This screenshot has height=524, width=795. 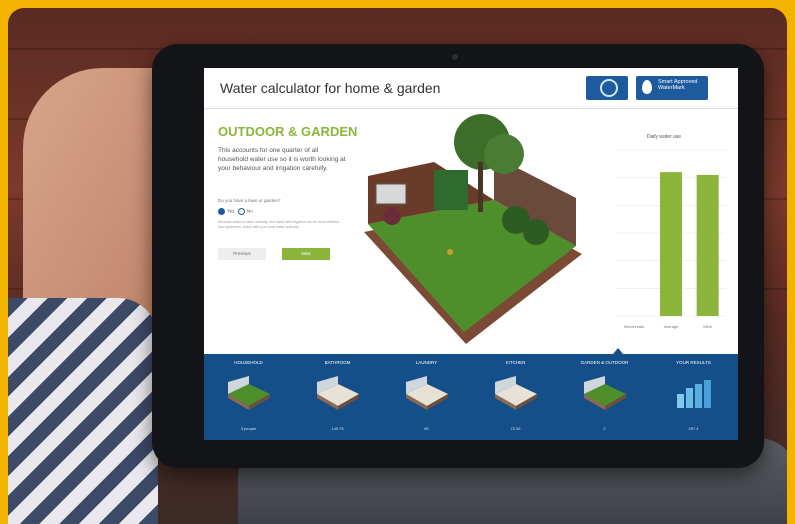 What do you see at coordinates (607, 88) in the screenshot?
I see `water-authority-logo` at bounding box center [607, 88].